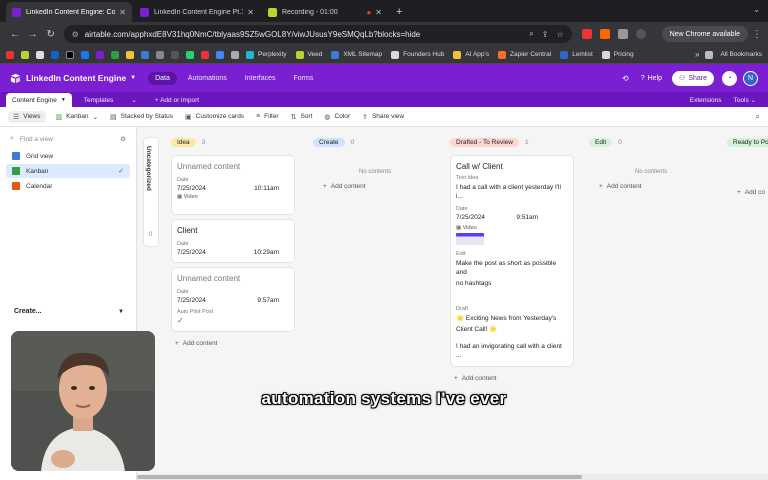  Describe the element at coordinates (68, 156) in the screenshot. I see `sidebar-item-grid-view: Grid view` at that location.